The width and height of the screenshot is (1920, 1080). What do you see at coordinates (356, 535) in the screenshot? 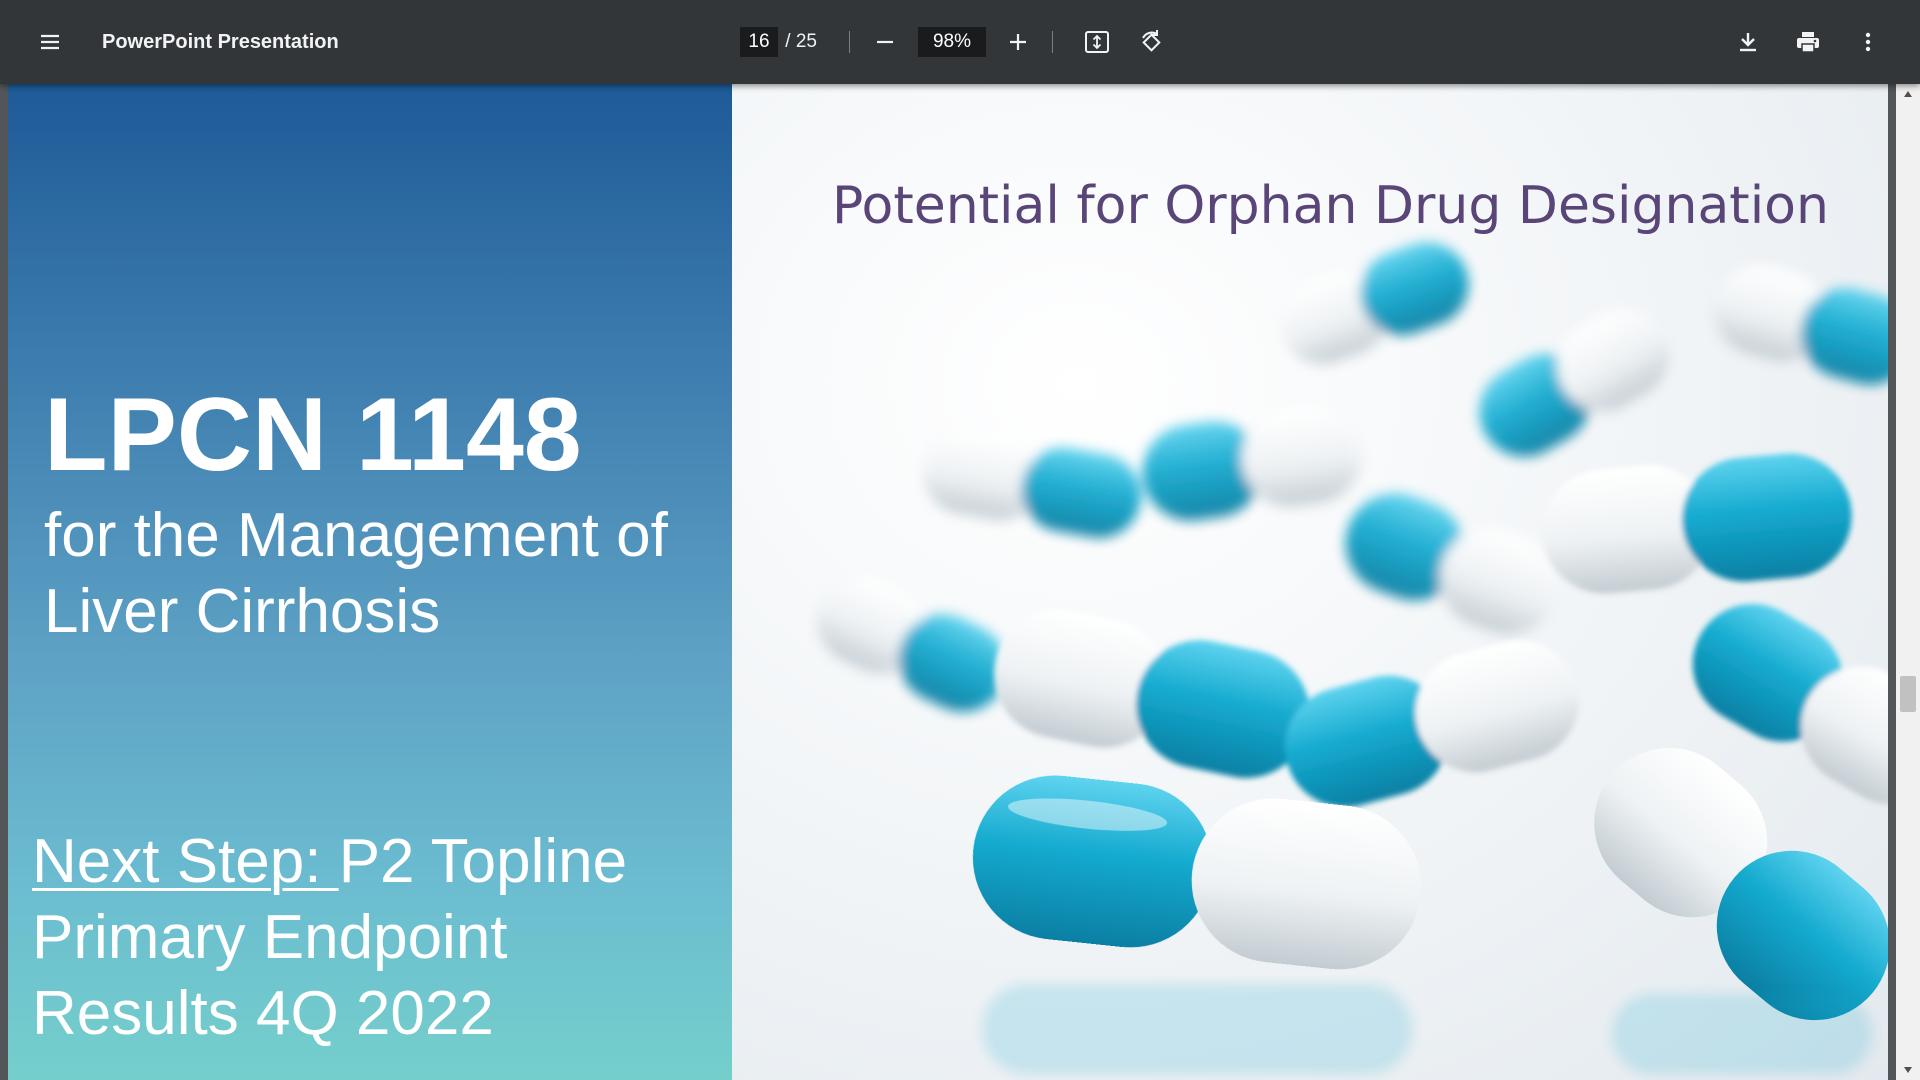
I see `subtitle-line: for the Management of` at bounding box center [356, 535].